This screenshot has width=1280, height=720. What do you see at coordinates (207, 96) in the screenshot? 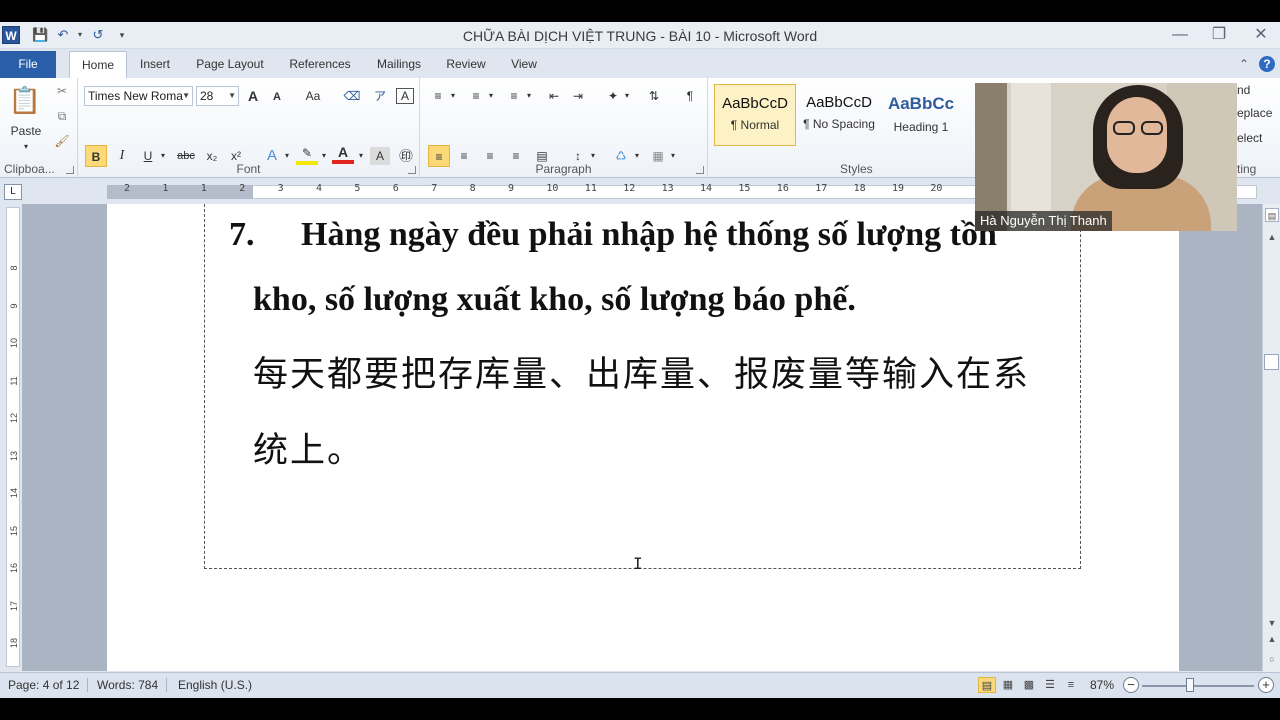
I see `font-size-value: 28` at bounding box center [207, 96].